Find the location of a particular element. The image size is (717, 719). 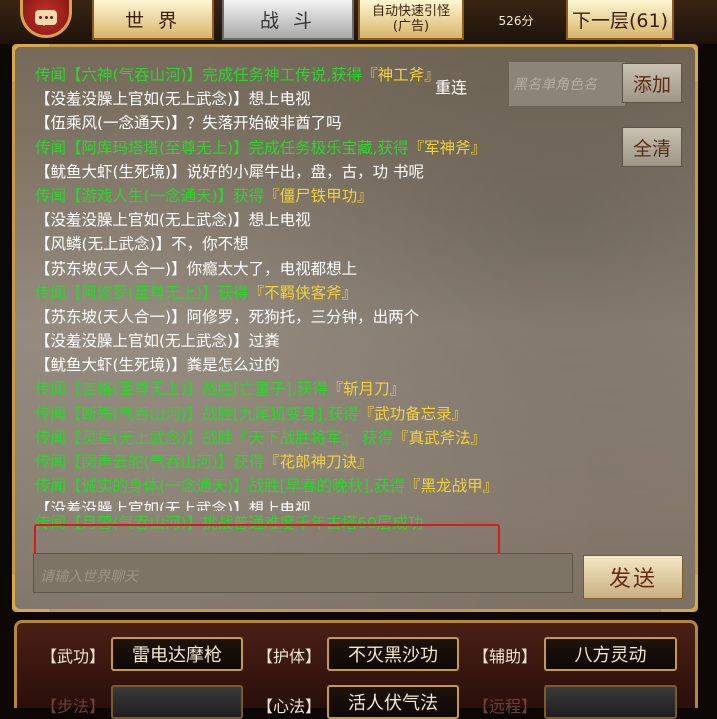

rumor-message: 传闻【阿库玛塔塔(至尊无上)】完成任务极乐宝藏,获得『军神斧』 is located at coordinates (335, 148).